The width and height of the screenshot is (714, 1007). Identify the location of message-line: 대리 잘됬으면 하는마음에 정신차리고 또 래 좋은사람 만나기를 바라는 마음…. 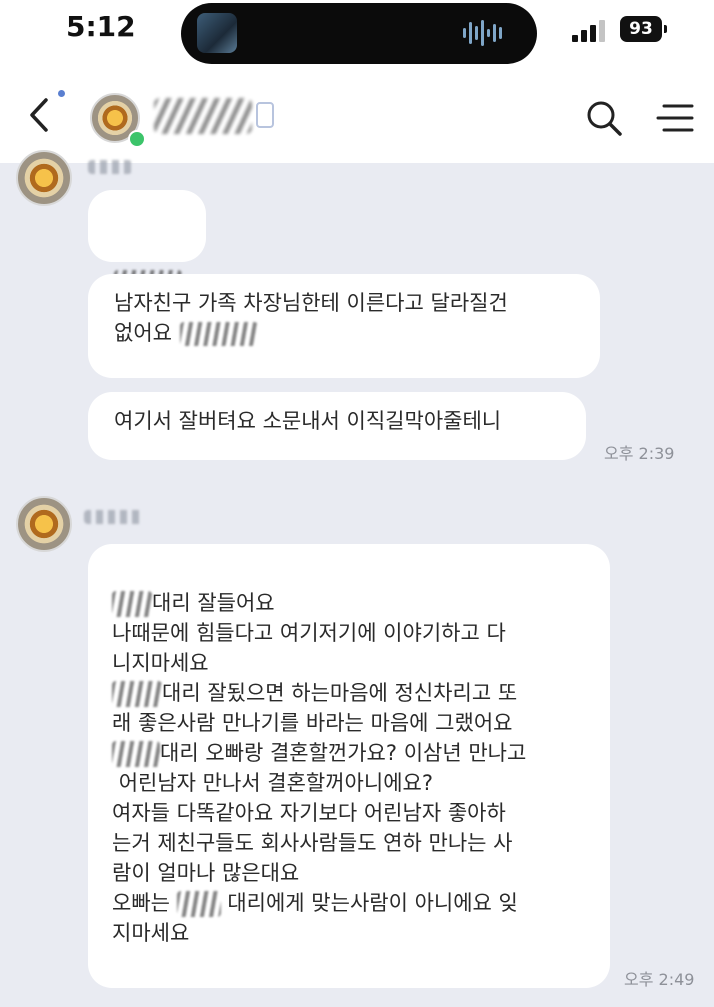
(315, 708).